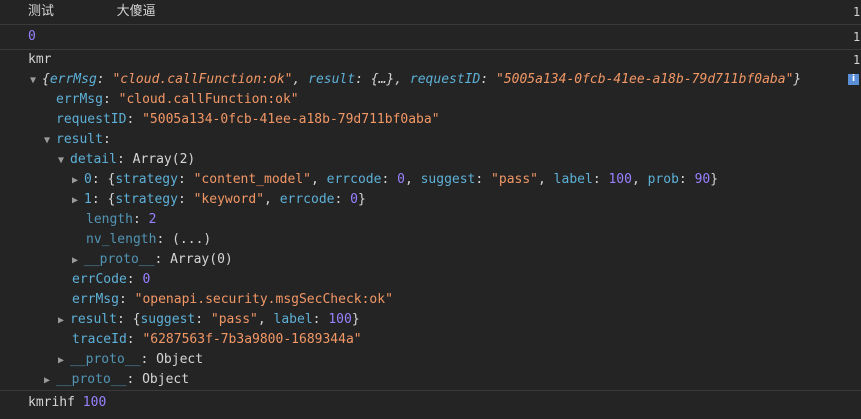  I want to click on prop-result: ▼ result:, so click(430, 140).